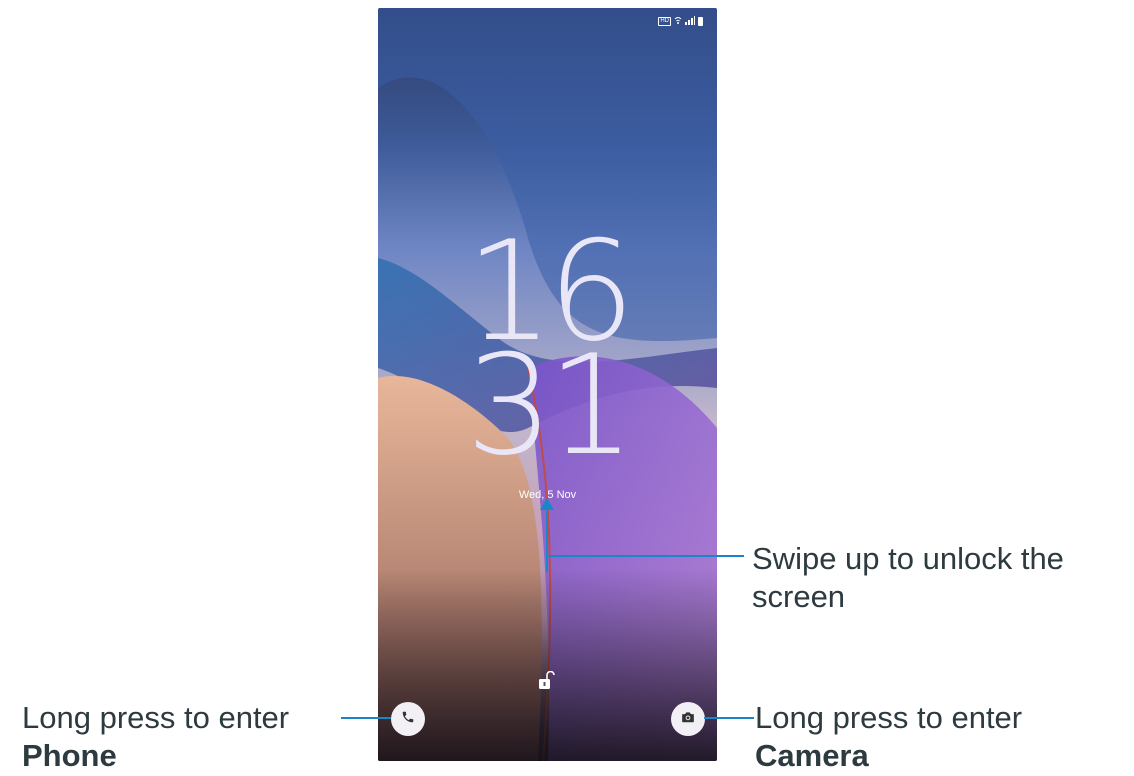 This screenshot has width=1134, height=776. What do you see at coordinates (547, 680) in the screenshot?
I see `unlock-icon` at bounding box center [547, 680].